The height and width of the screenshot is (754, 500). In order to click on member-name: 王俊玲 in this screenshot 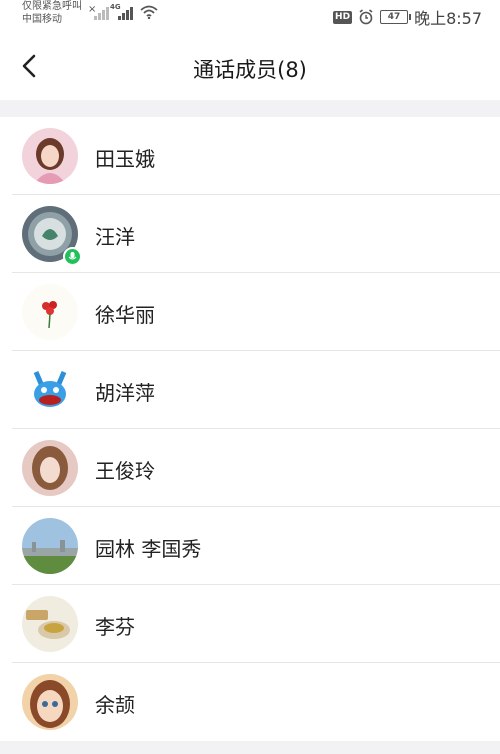, I will do `click(125, 471)`.